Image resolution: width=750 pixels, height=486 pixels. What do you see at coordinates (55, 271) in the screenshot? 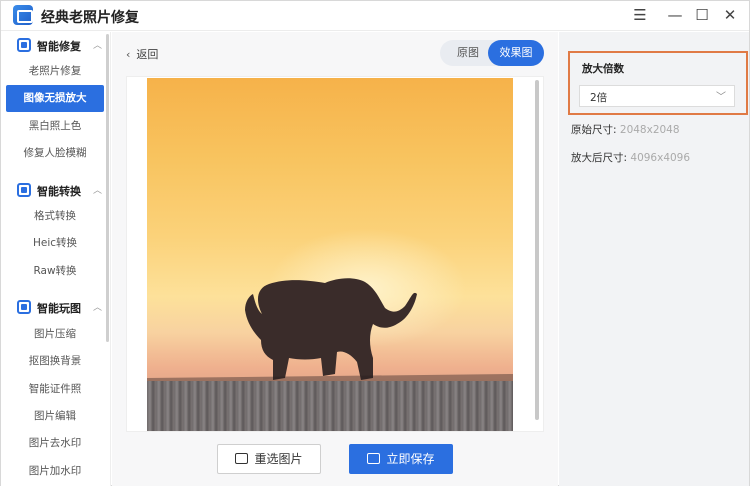
I see `sidebar-item-raw-convert: Raw转换` at bounding box center [55, 271].